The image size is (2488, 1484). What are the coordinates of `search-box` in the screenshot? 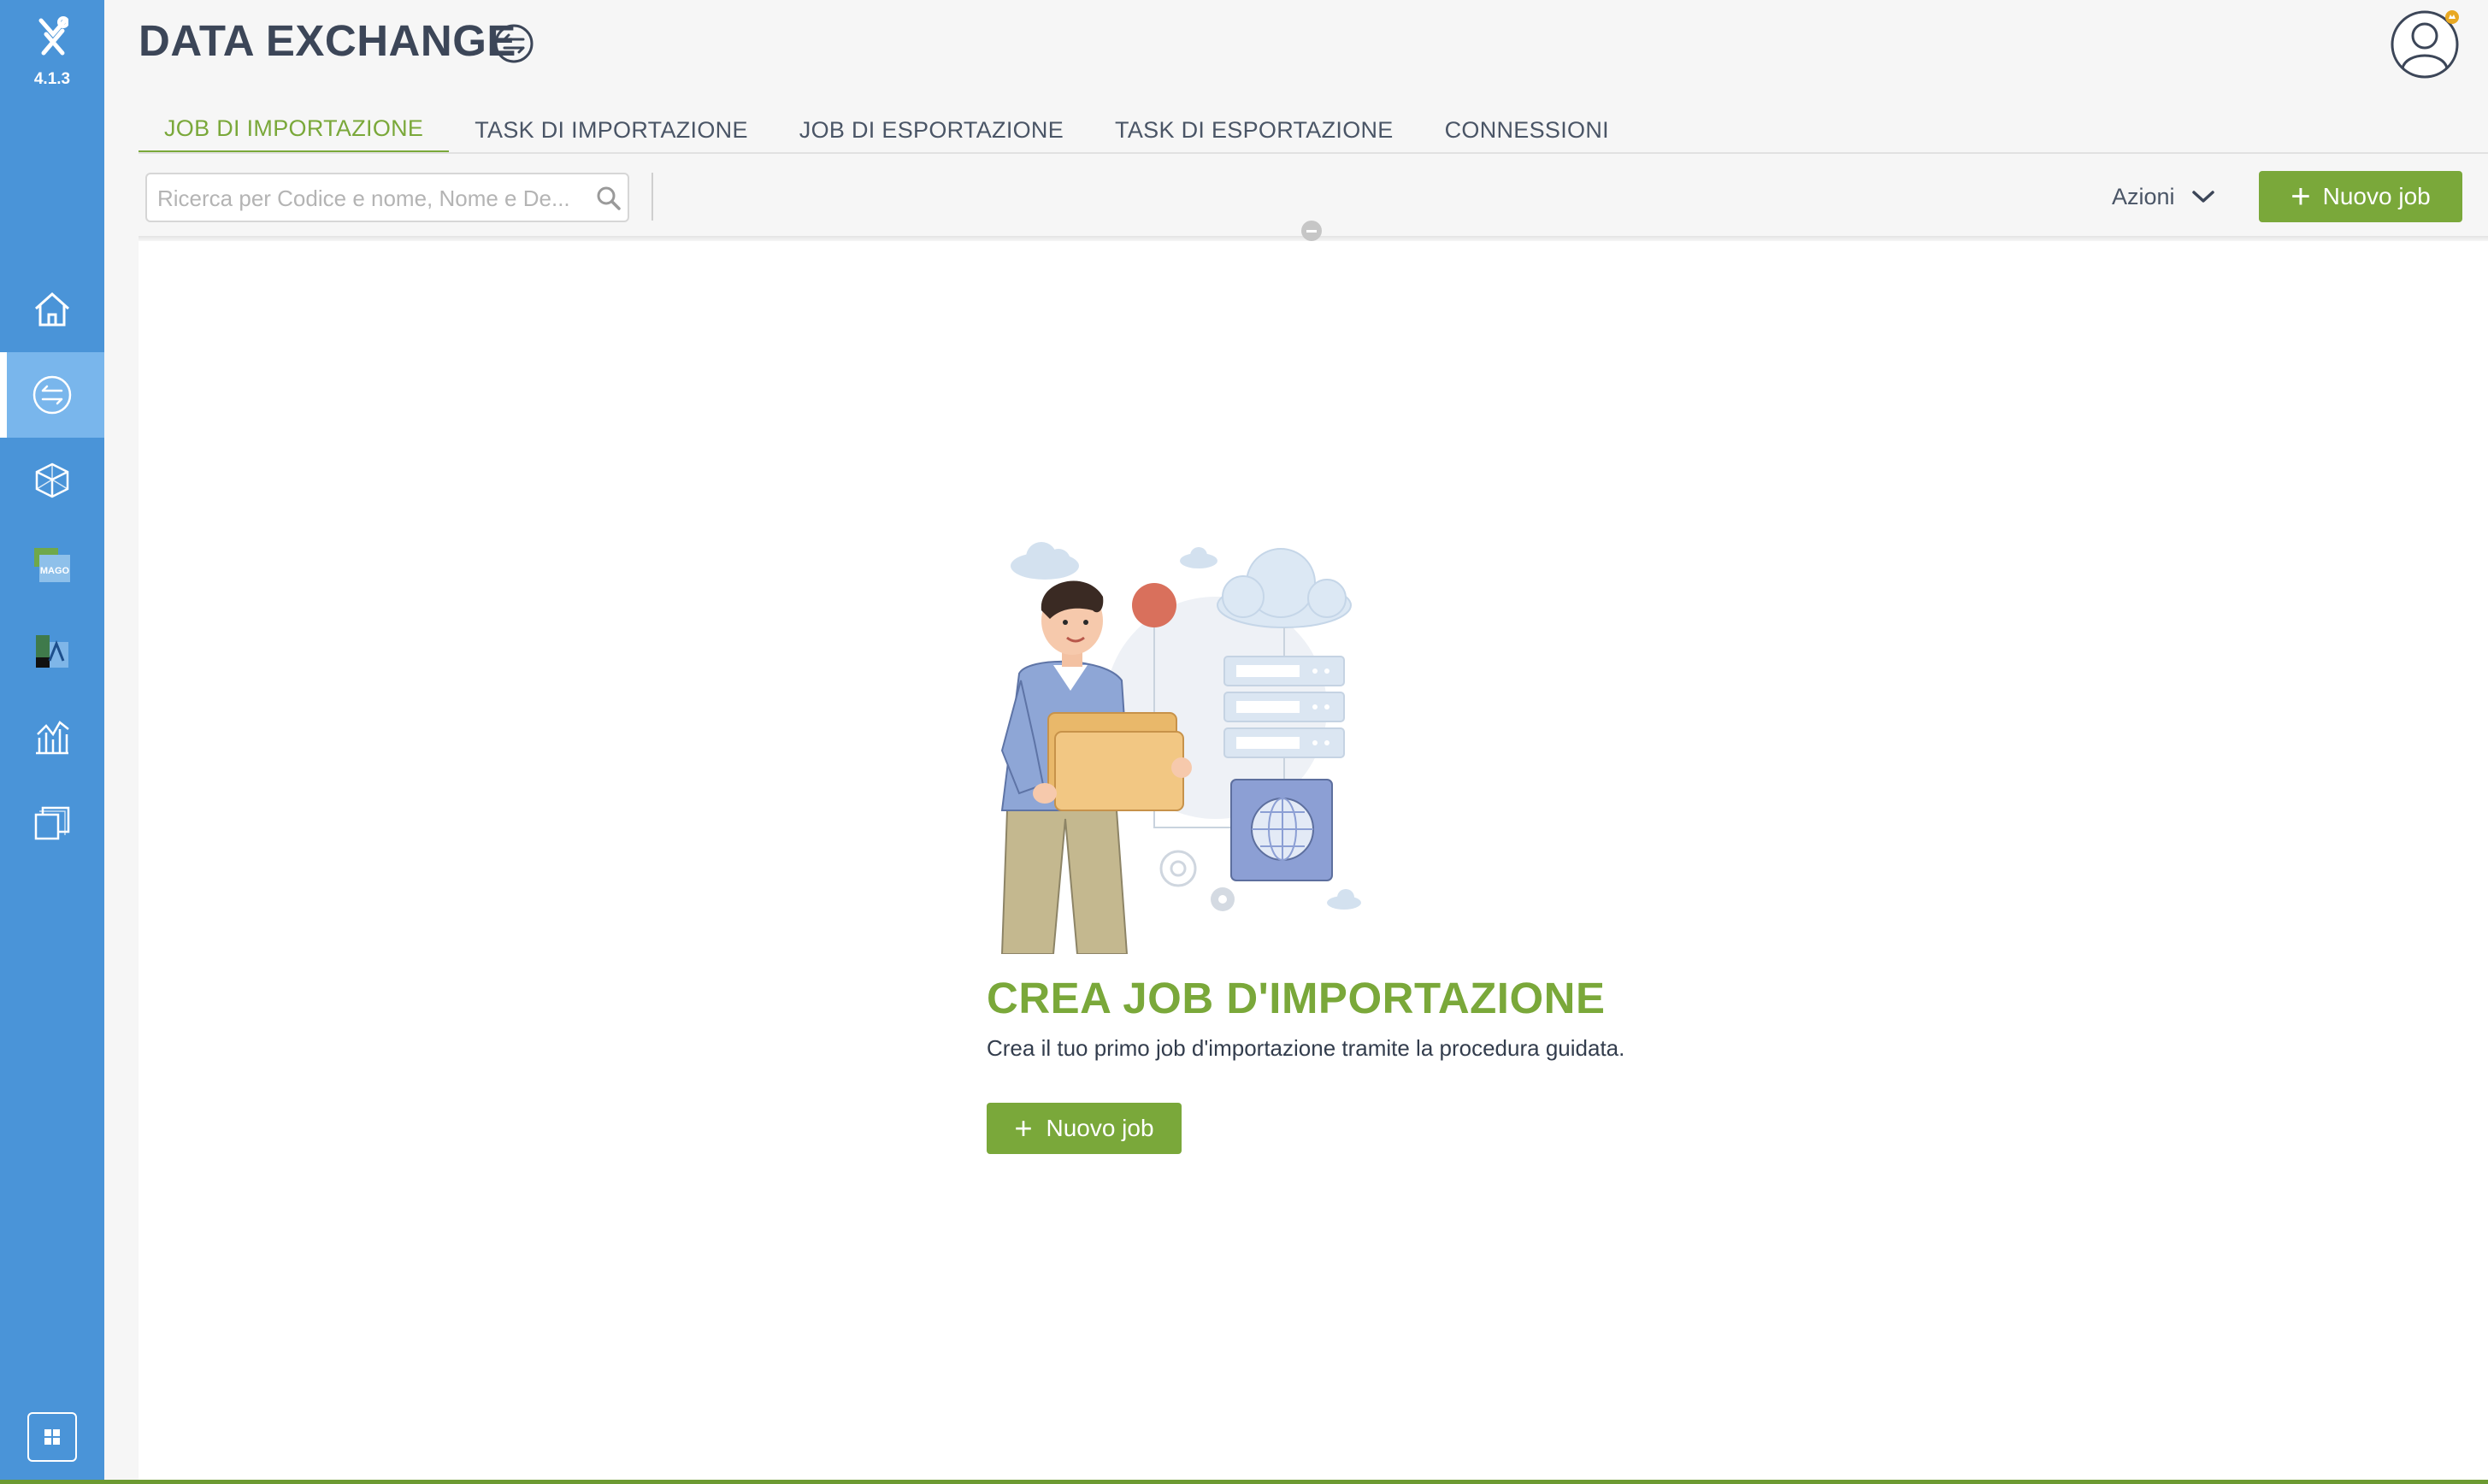 It's located at (387, 197).